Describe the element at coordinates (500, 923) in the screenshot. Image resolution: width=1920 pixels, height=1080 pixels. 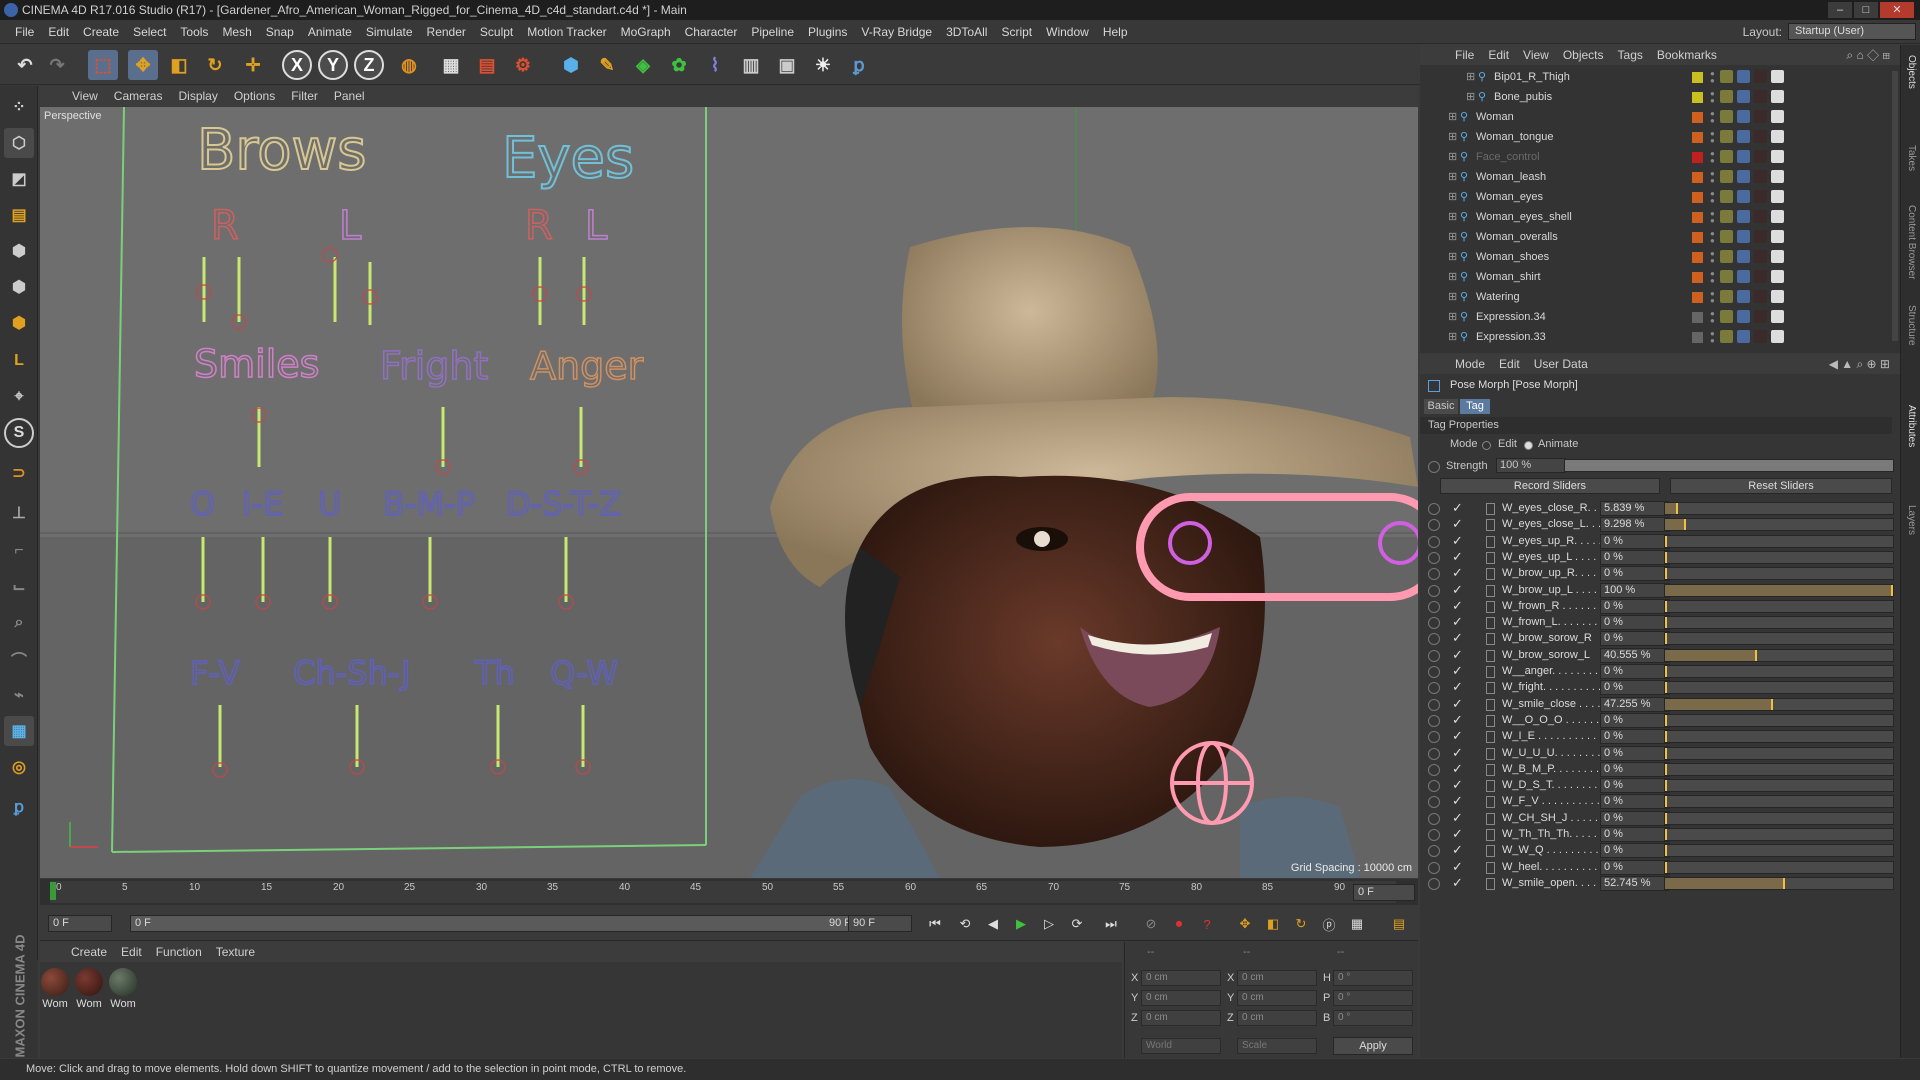
I see `range-slider: 0 F 90 F` at that location.